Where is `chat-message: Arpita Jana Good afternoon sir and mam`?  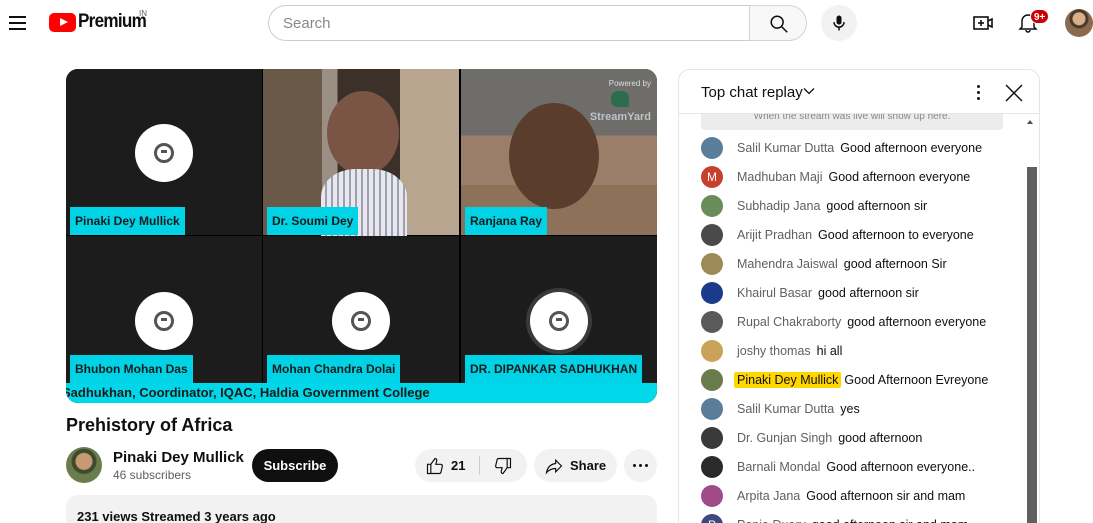
chat-message: Arpita Jana Good afternoon sir and mam is located at coordinates (833, 496).